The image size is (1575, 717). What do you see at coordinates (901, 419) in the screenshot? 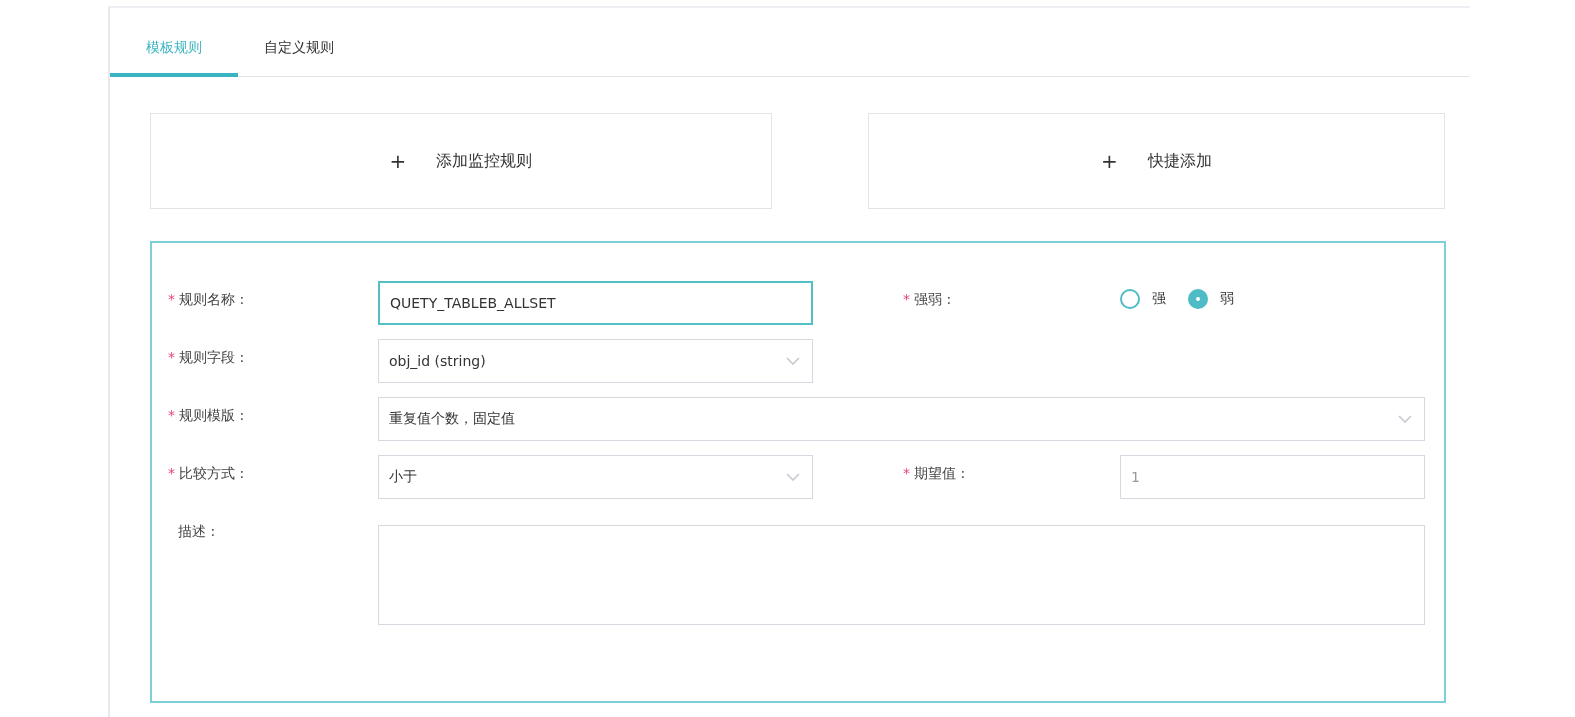
I see `select-field: 重复值个数，固定值` at bounding box center [901, 419].